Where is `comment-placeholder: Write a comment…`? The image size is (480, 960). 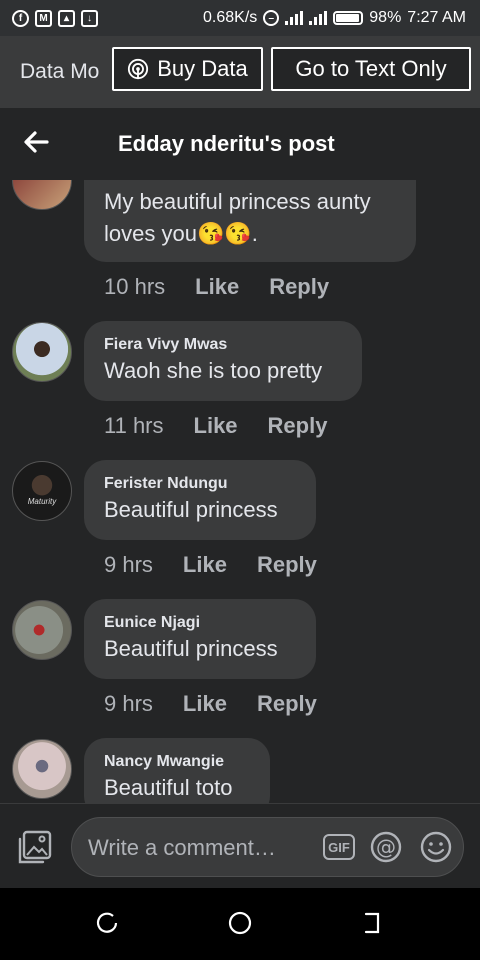 comment-placeholder: Write a comment… is located at coordinates (182, 847).